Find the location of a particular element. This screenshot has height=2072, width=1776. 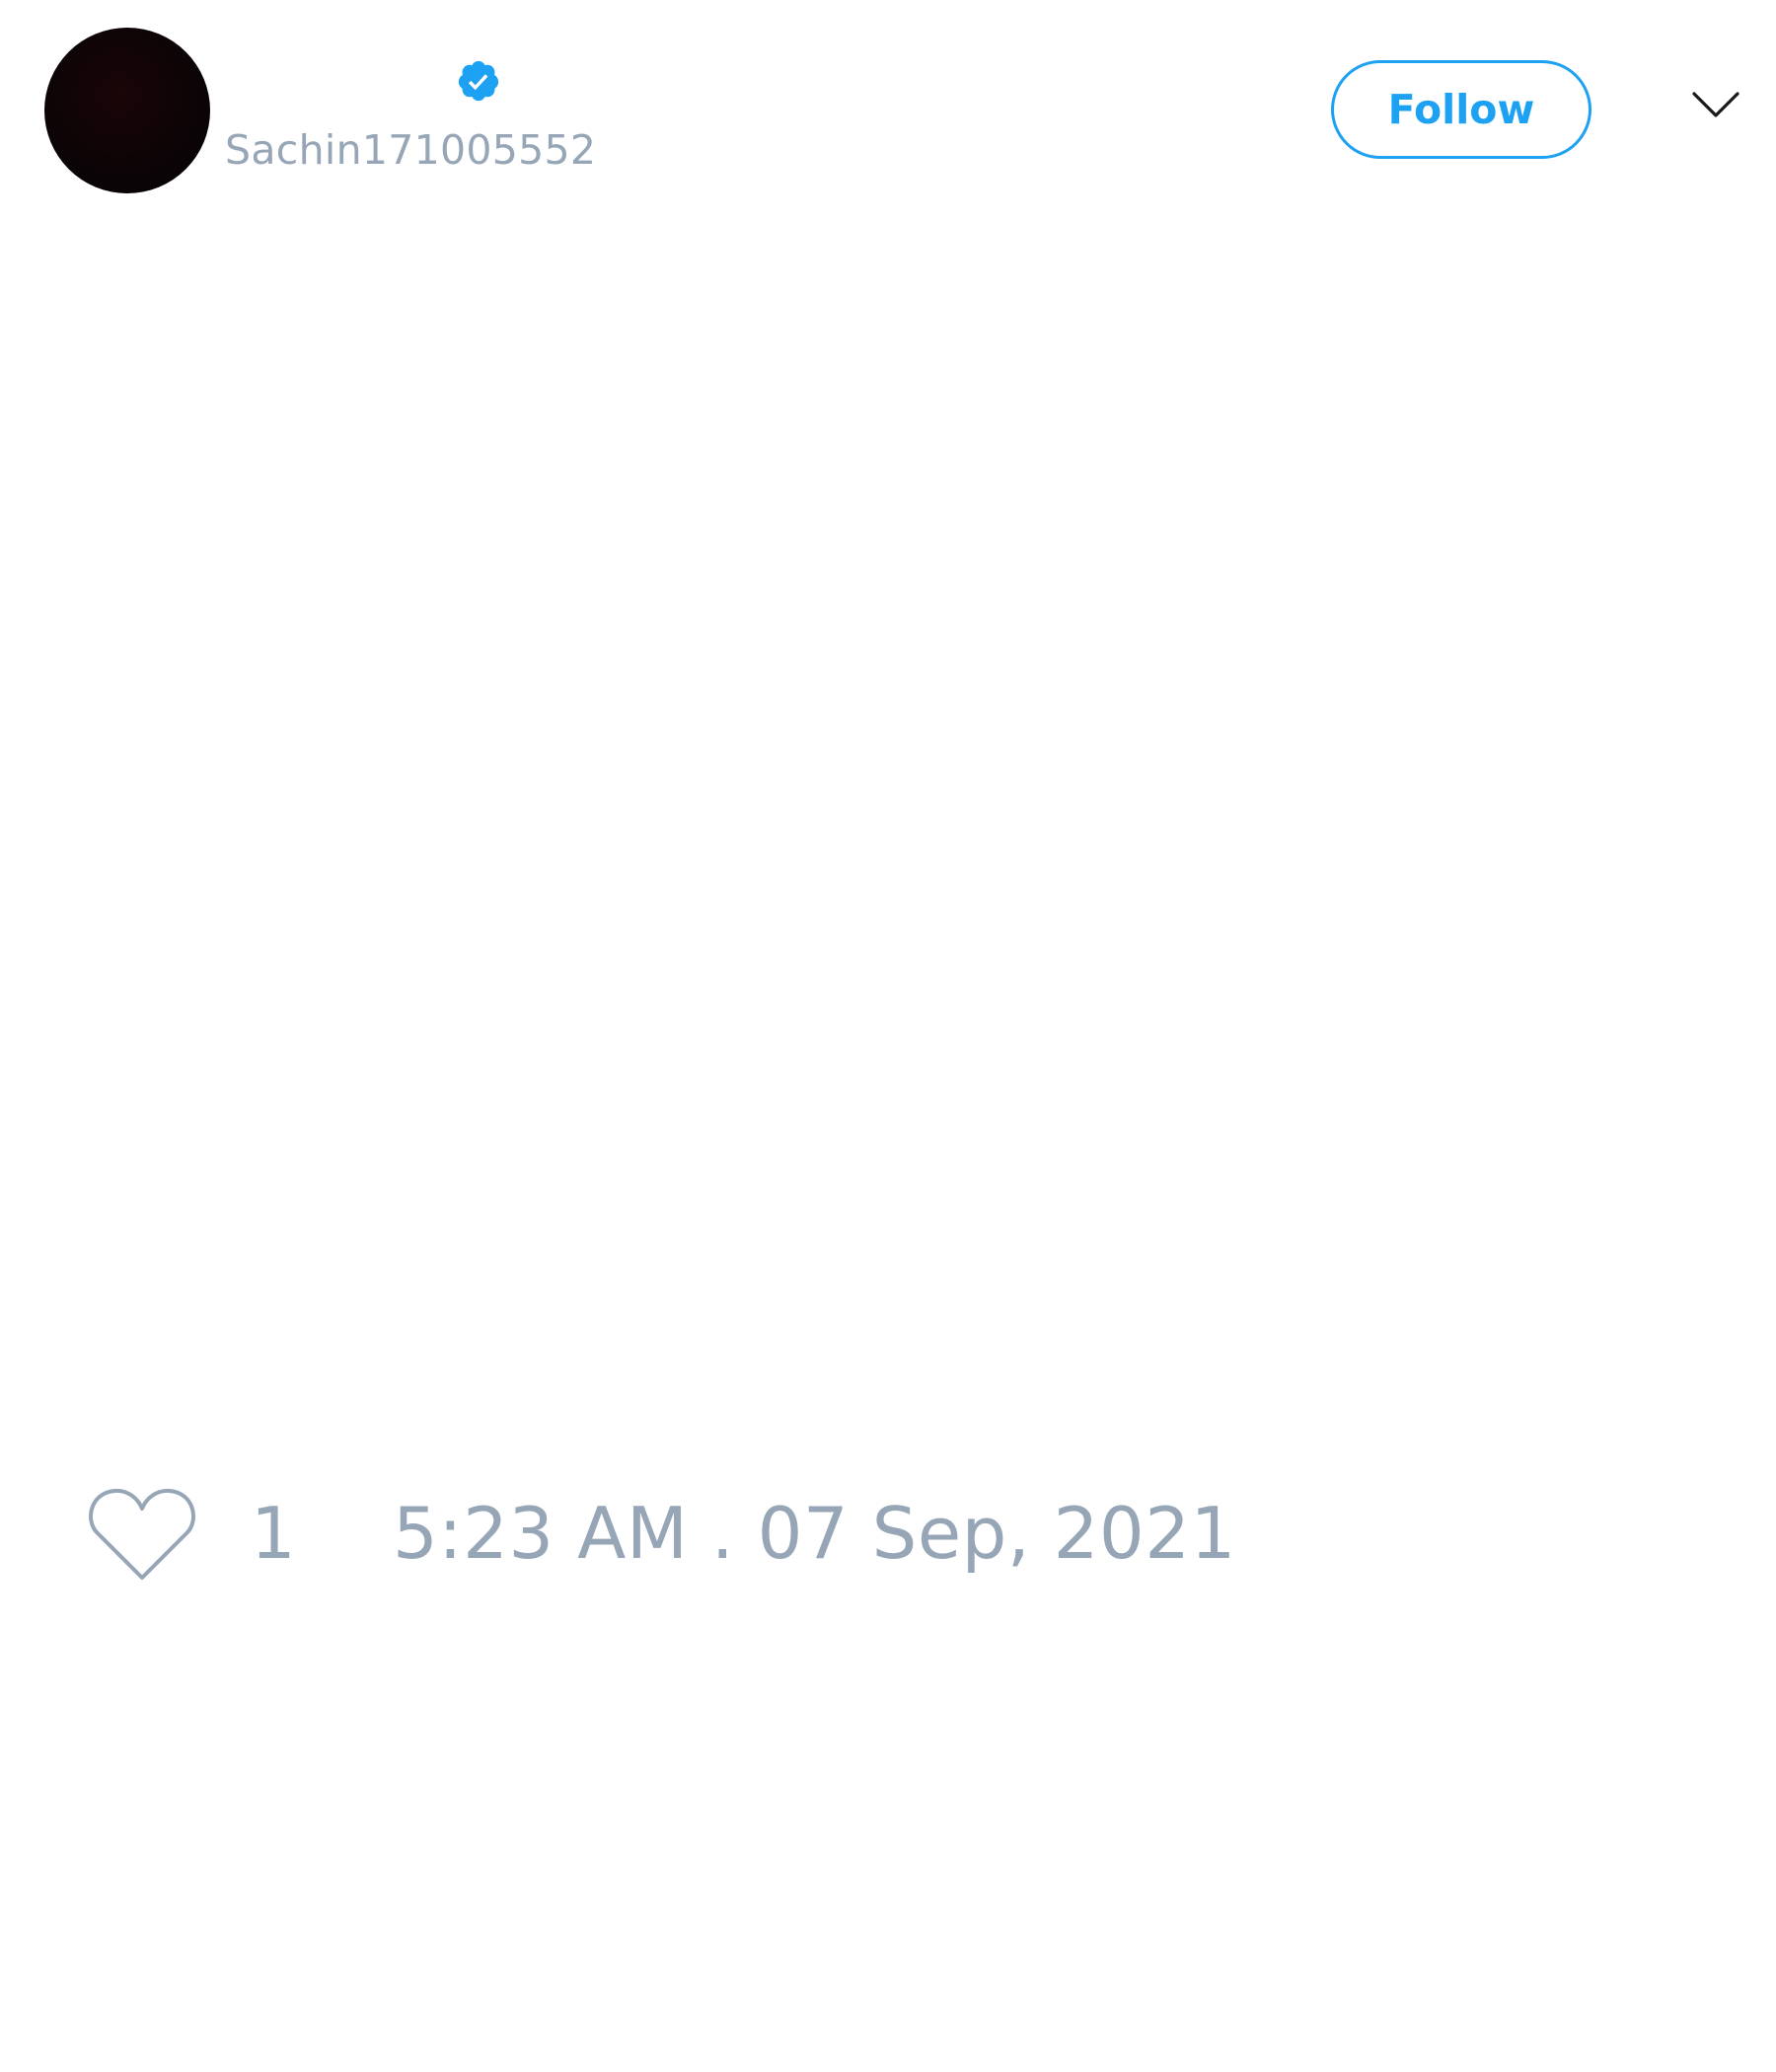

like-count: 1 is located at coordinates (274, 1534).